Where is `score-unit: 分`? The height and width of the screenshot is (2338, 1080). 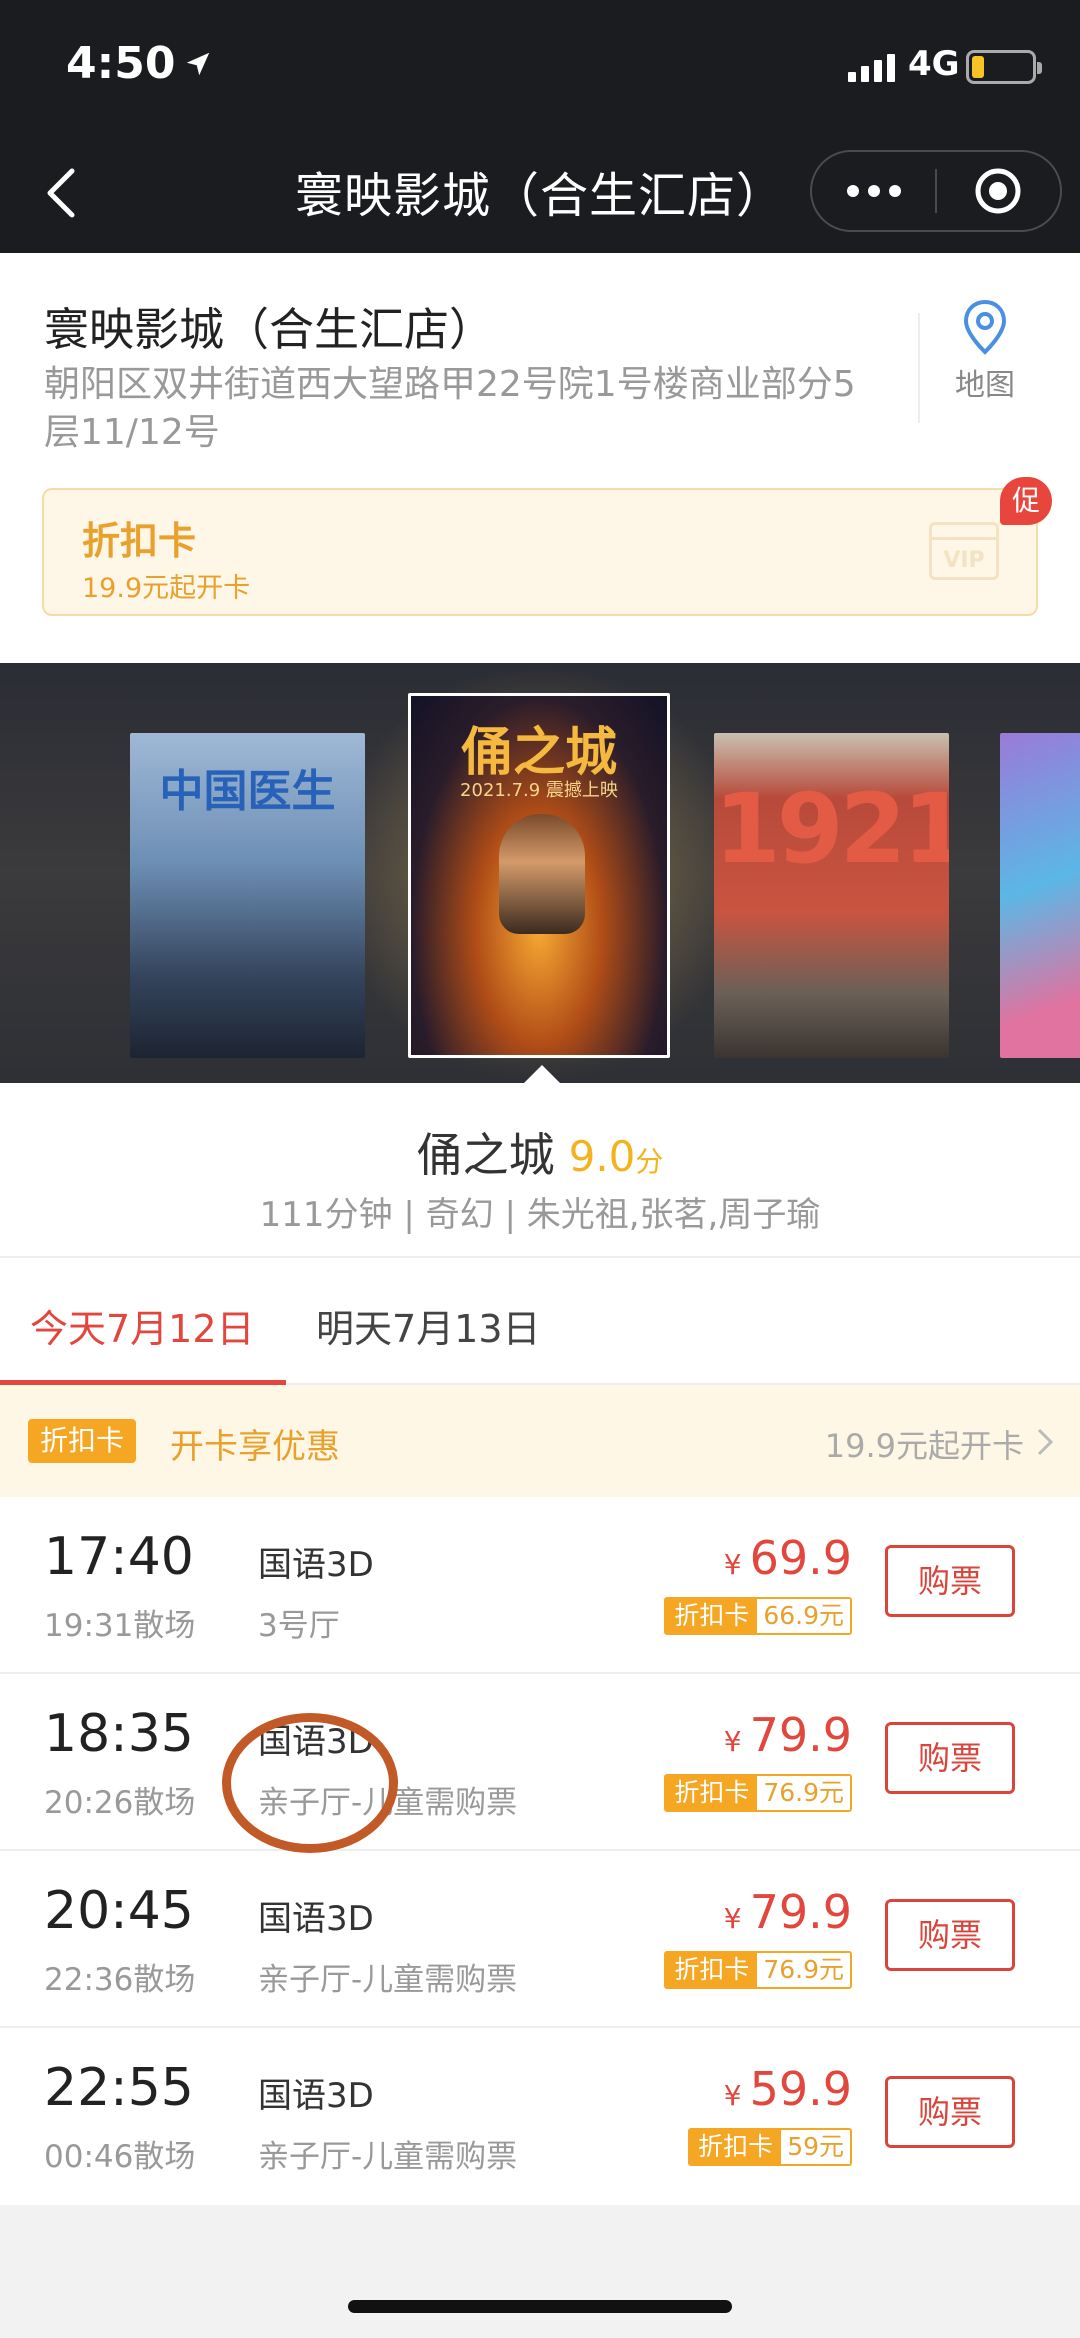 score-unit: 分 is located at coordinates (649, 1161).